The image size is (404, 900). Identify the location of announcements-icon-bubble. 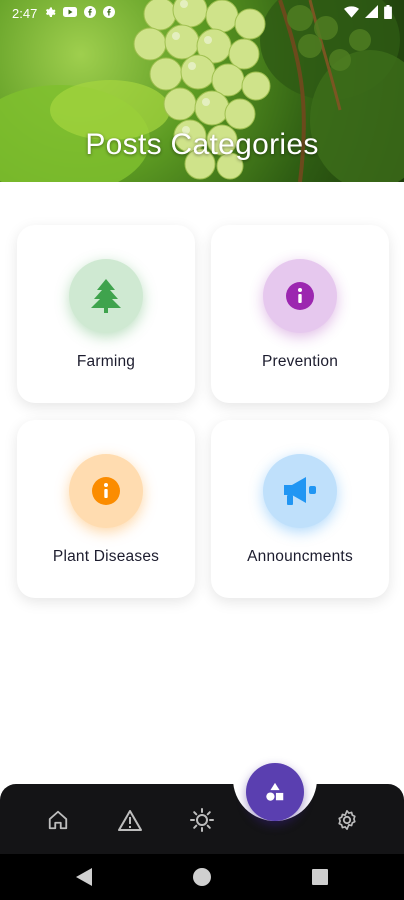
(300, 491).